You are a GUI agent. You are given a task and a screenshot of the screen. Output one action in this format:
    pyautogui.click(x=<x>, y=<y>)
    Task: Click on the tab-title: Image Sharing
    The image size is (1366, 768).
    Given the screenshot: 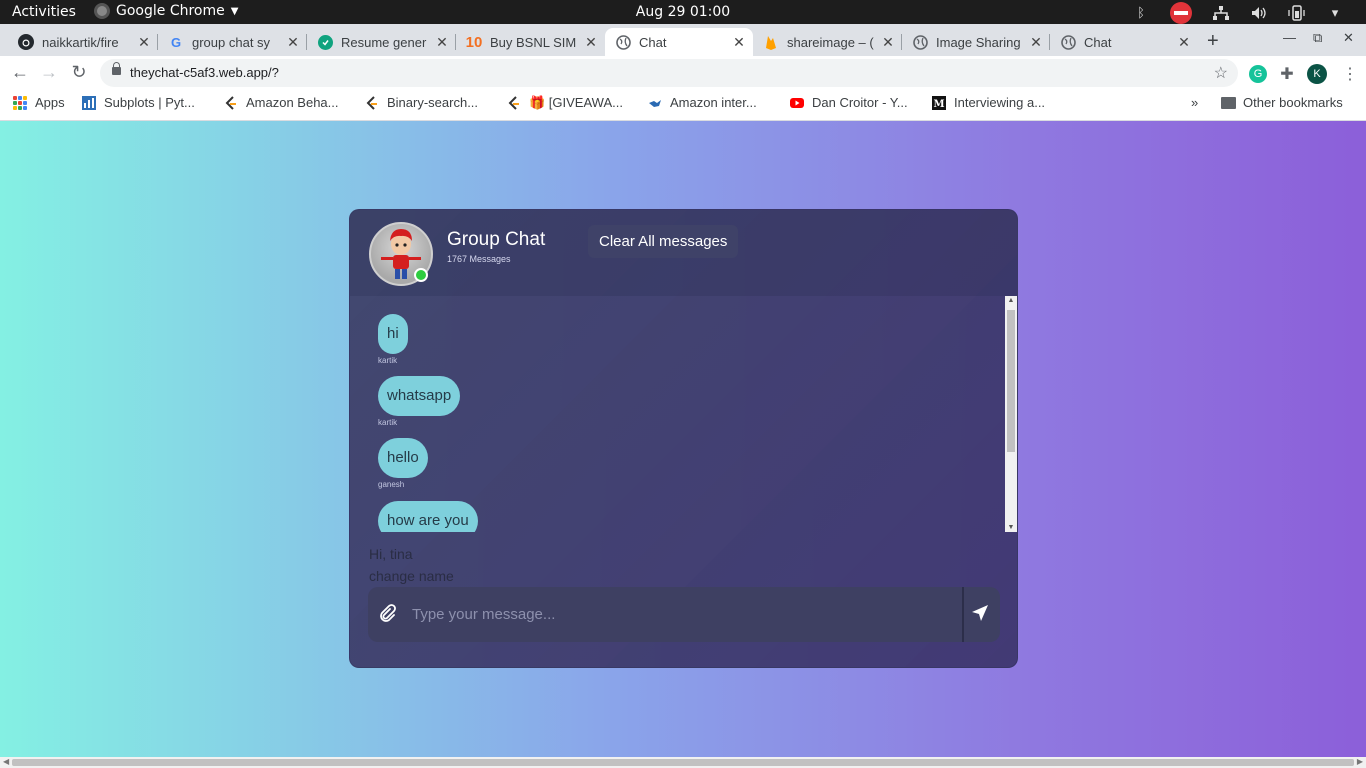 What is the action you would take?
    pyautogui.click(x=978, y=42)
    